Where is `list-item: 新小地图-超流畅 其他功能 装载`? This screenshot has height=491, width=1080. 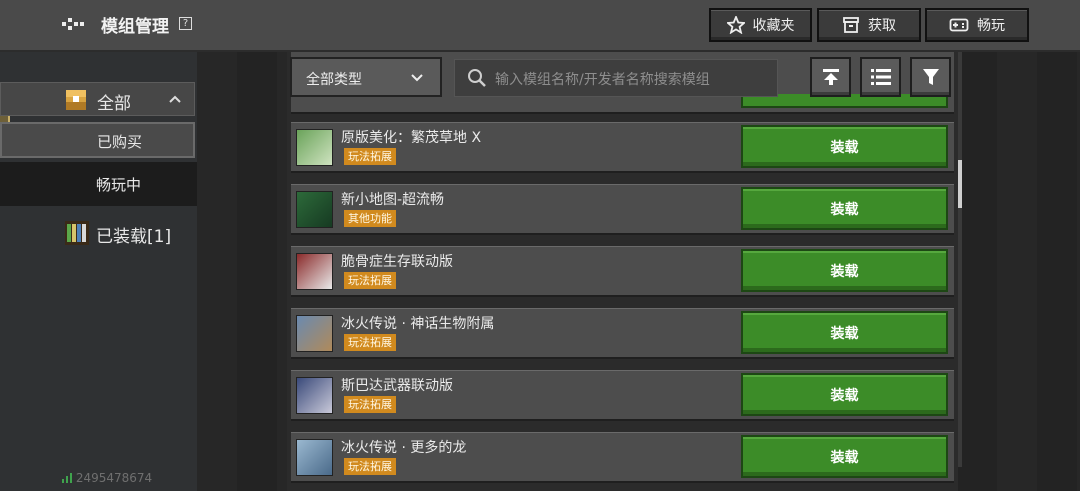 list-item: 新小地图-超流畅 其他功能 装载 is located at coordinates (622, 209).